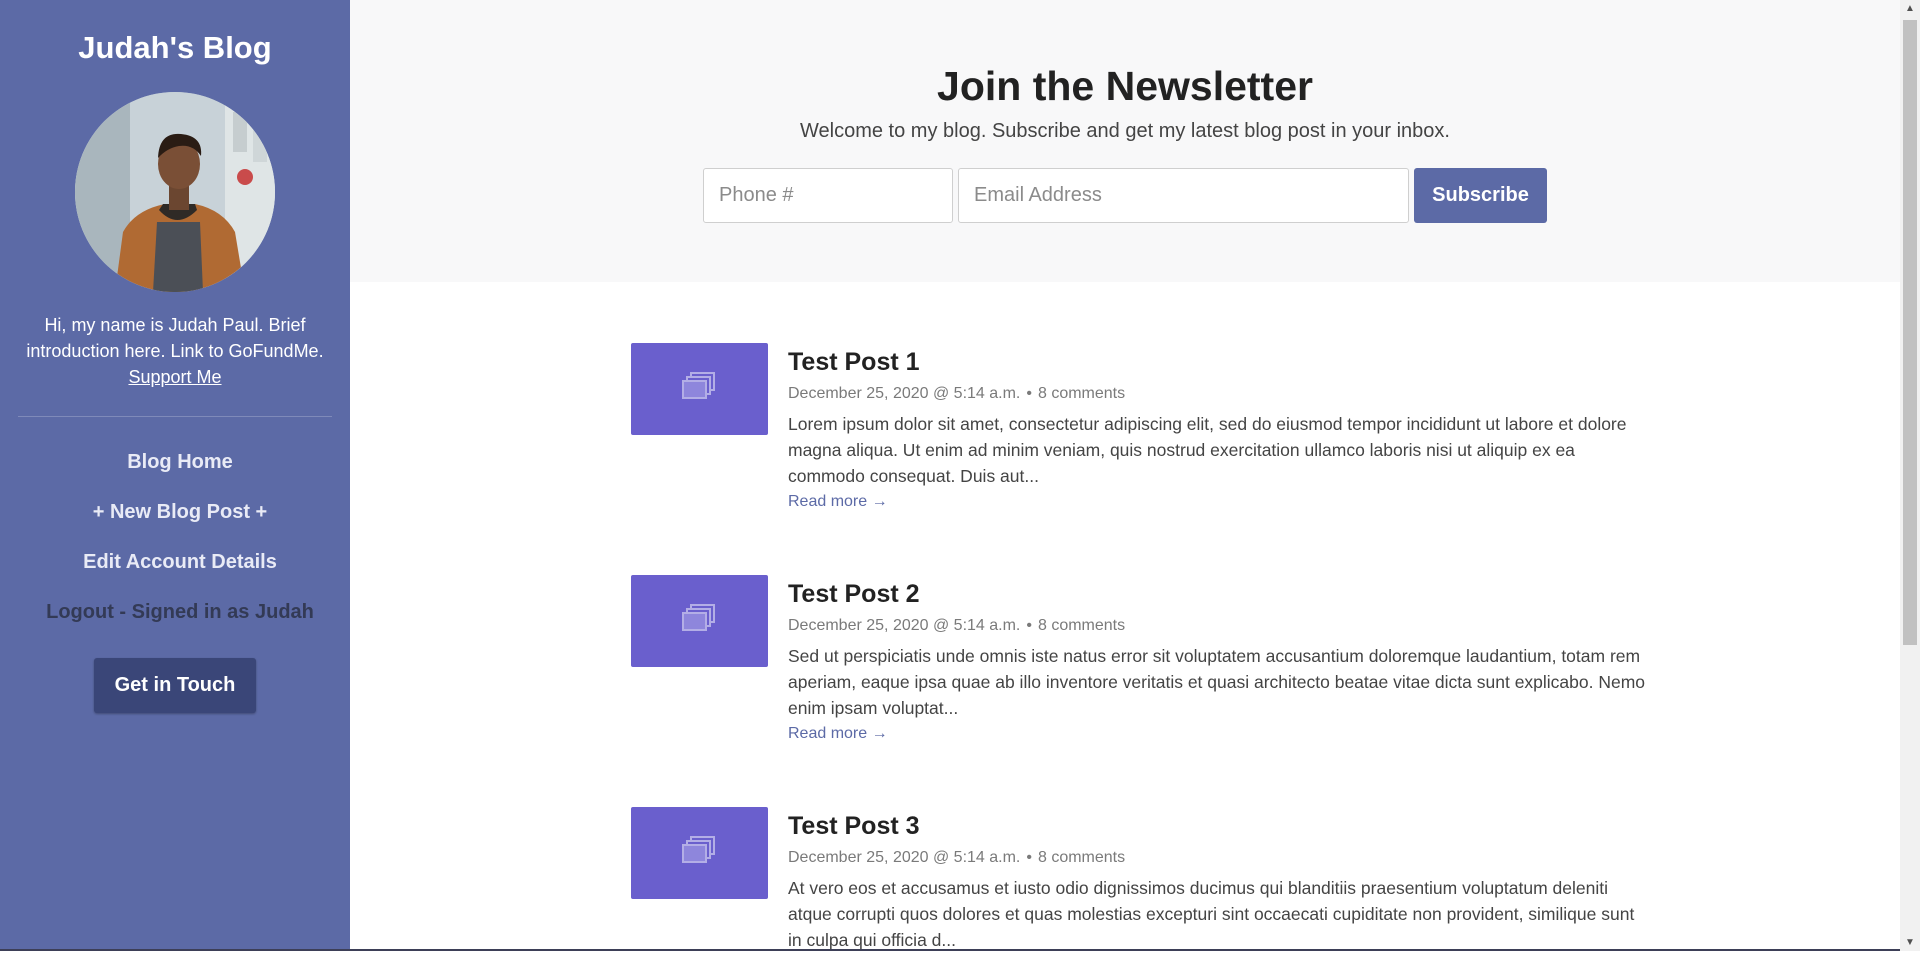 The height and width of the screenshot is (953, 1920). I want to click on email-input, so click(1183, 195).